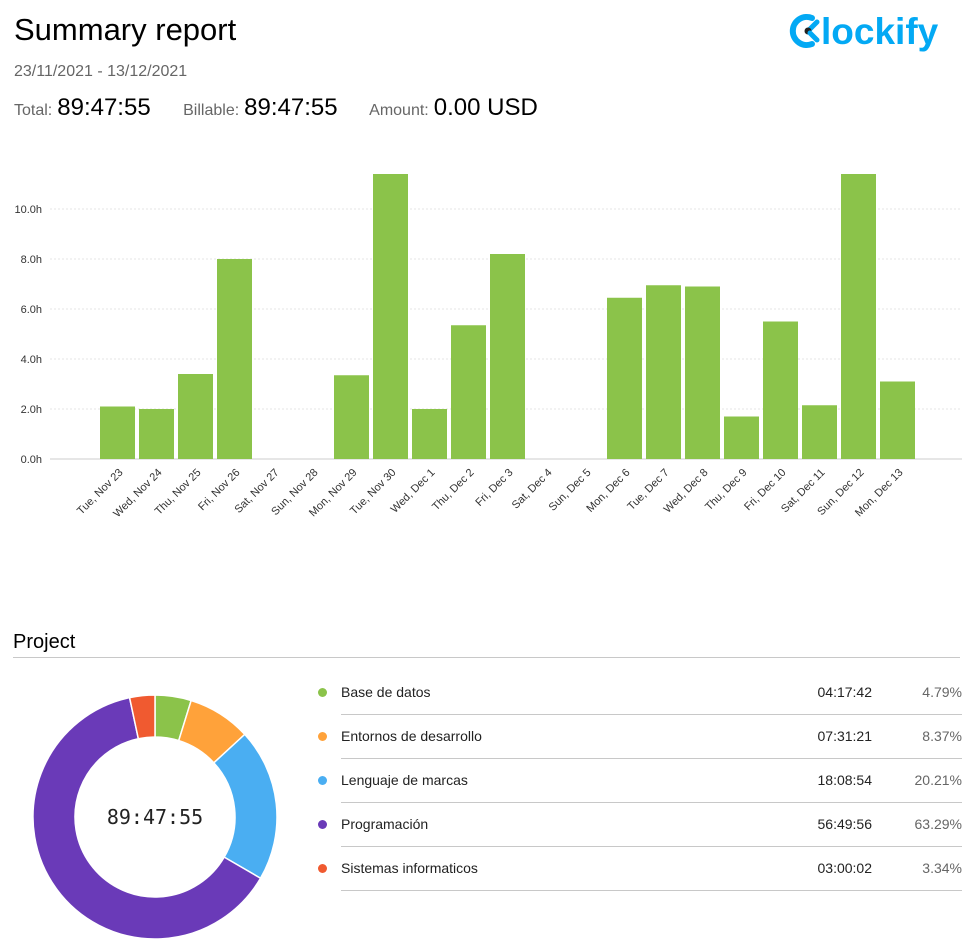 This screenshot has height=950, width=970. What do you see at coordinates (845, 780) in the screenshot?
I see `project-duration: 18:08:54` at bounding box center [845, 780].